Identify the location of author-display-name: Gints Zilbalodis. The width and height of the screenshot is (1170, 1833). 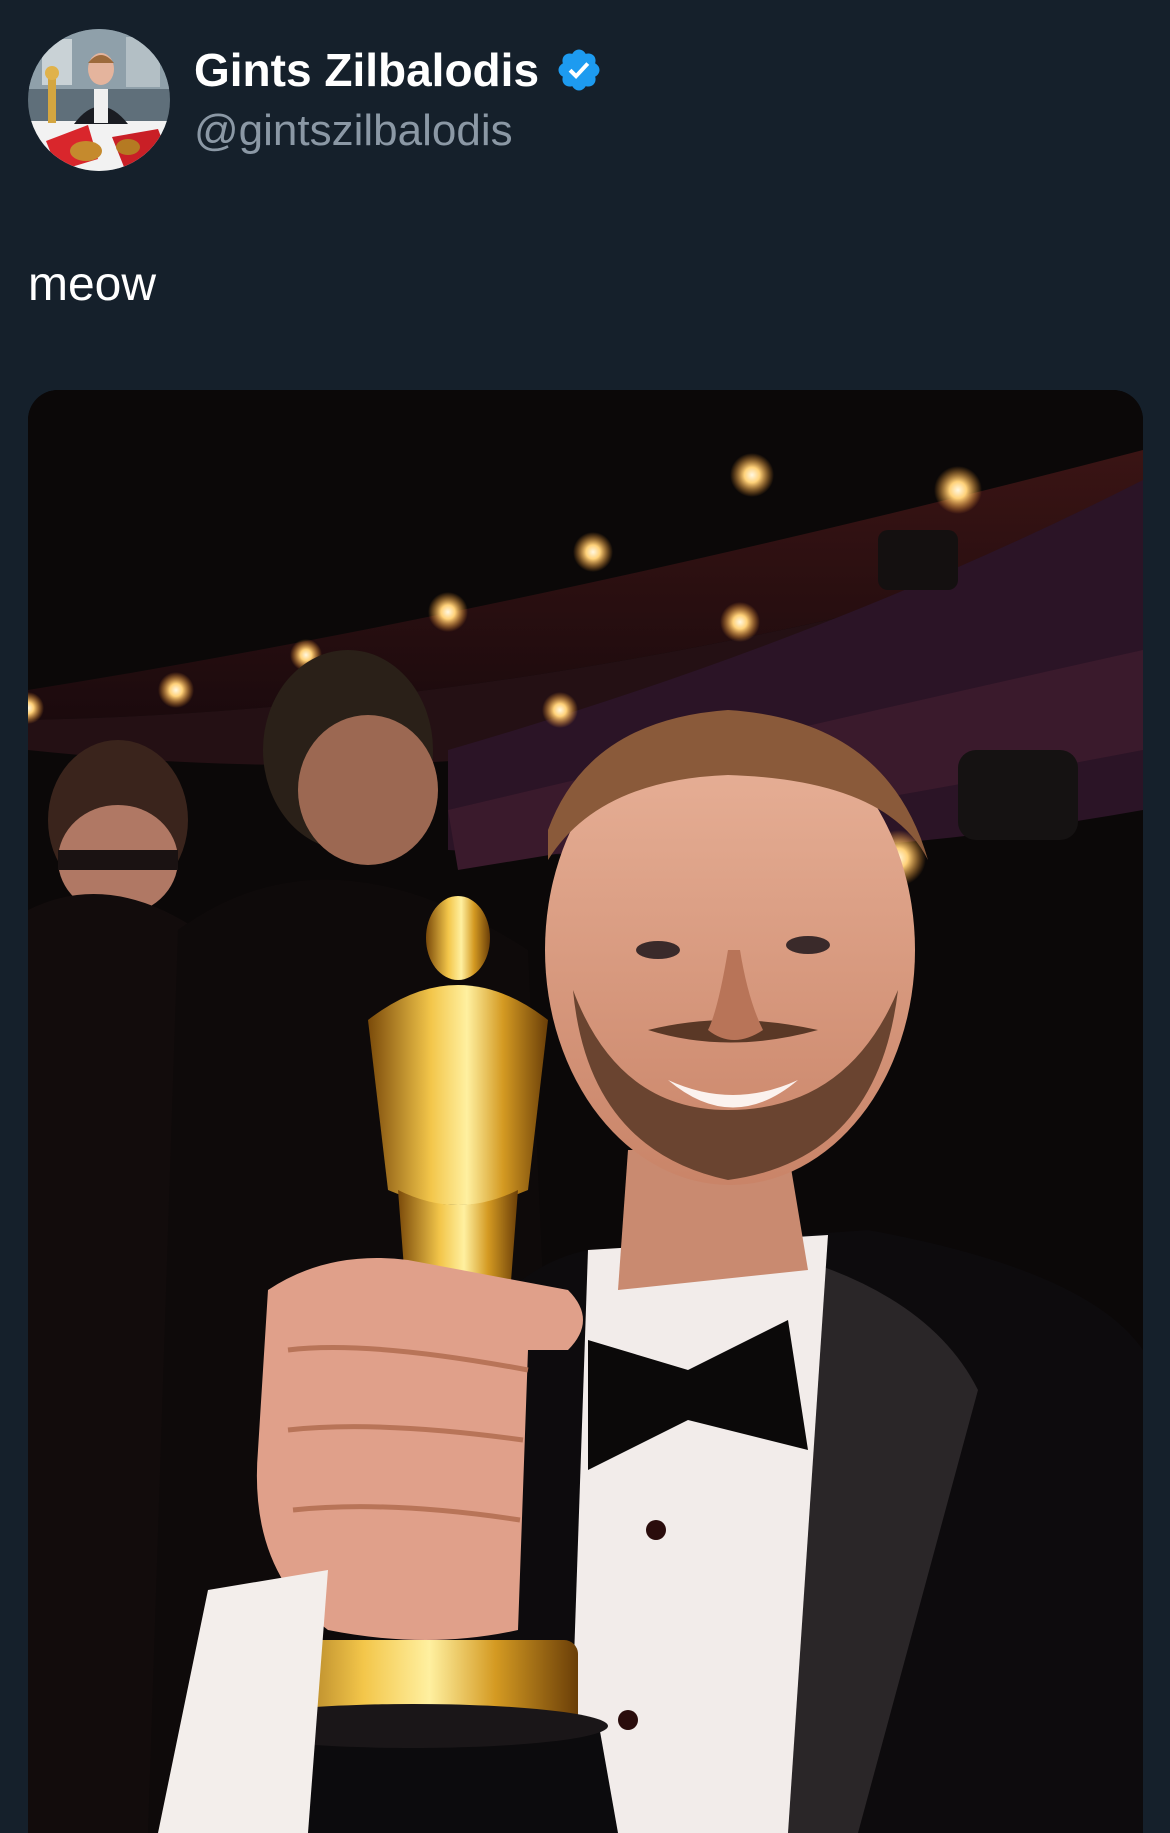
(366, 70).